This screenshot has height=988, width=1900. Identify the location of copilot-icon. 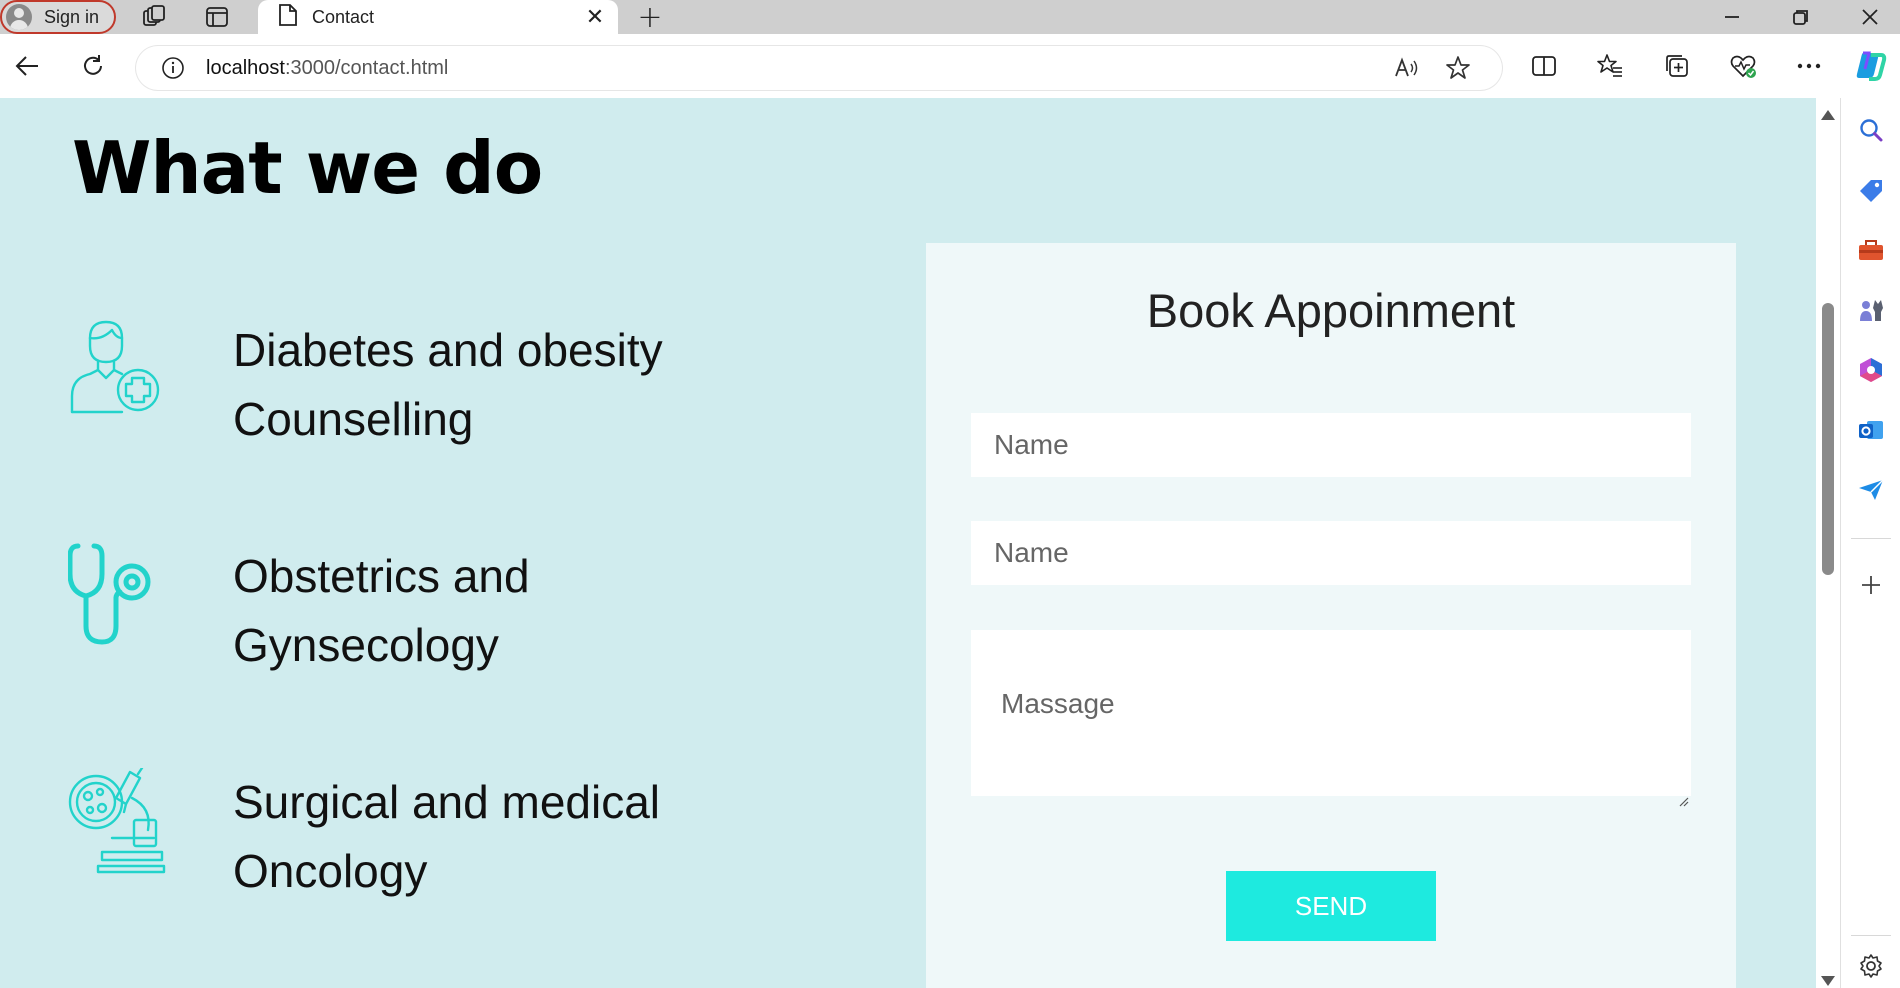
(1870, 66).